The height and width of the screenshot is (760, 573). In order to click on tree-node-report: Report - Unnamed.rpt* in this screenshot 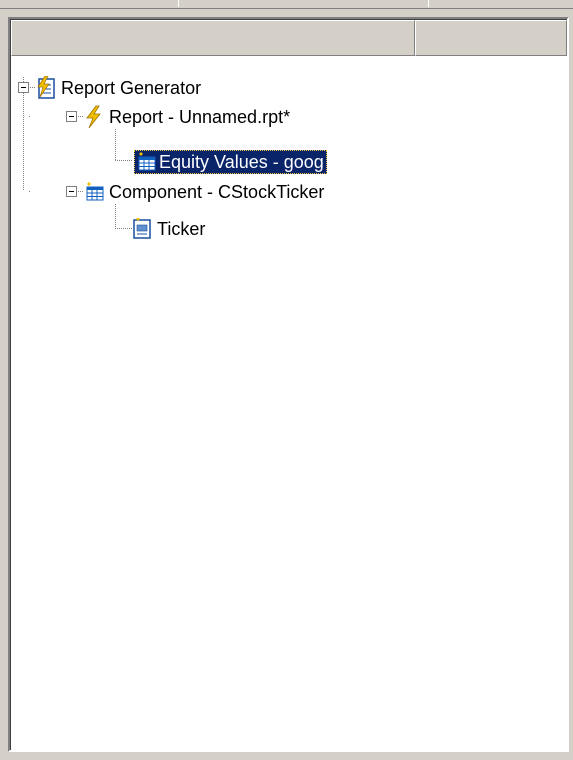, I will do `click(188, 117)`.